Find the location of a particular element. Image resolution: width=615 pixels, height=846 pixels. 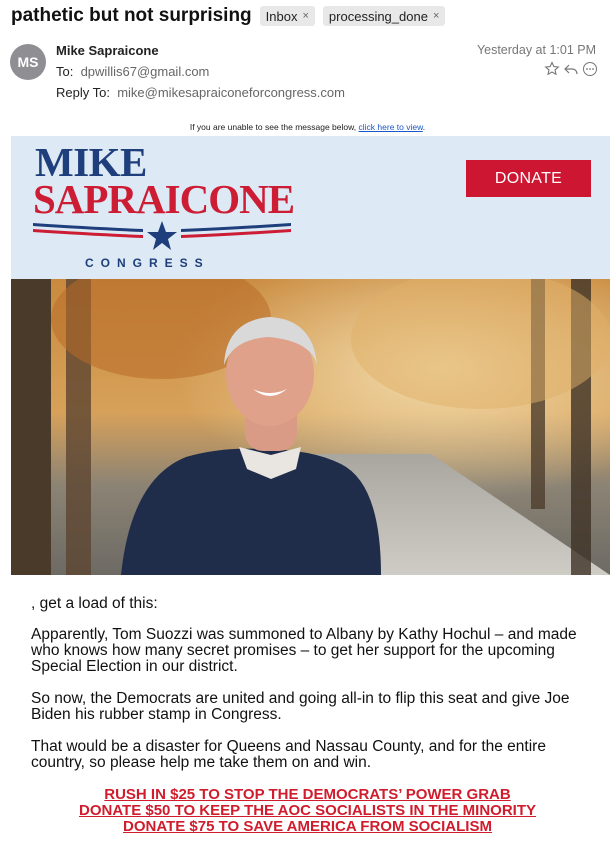

reply-icon is located at coordinates (571, 69).